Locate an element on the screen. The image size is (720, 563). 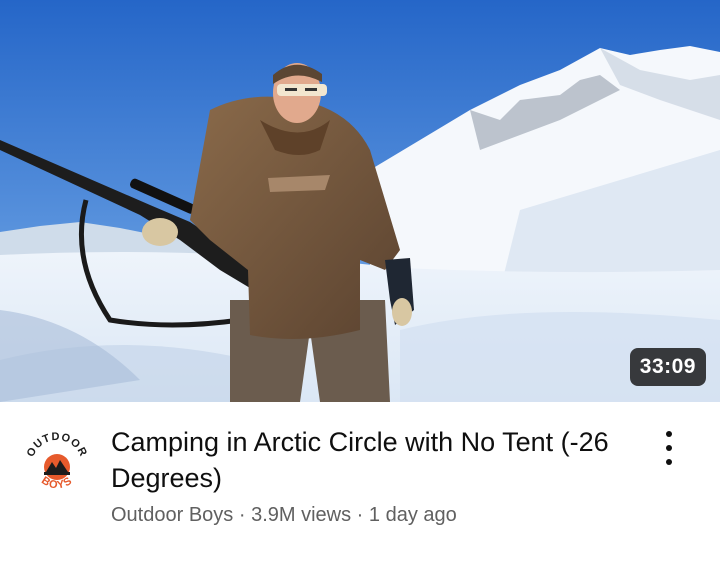
view-count: 3.9M views is located at coordinates (301, 515).